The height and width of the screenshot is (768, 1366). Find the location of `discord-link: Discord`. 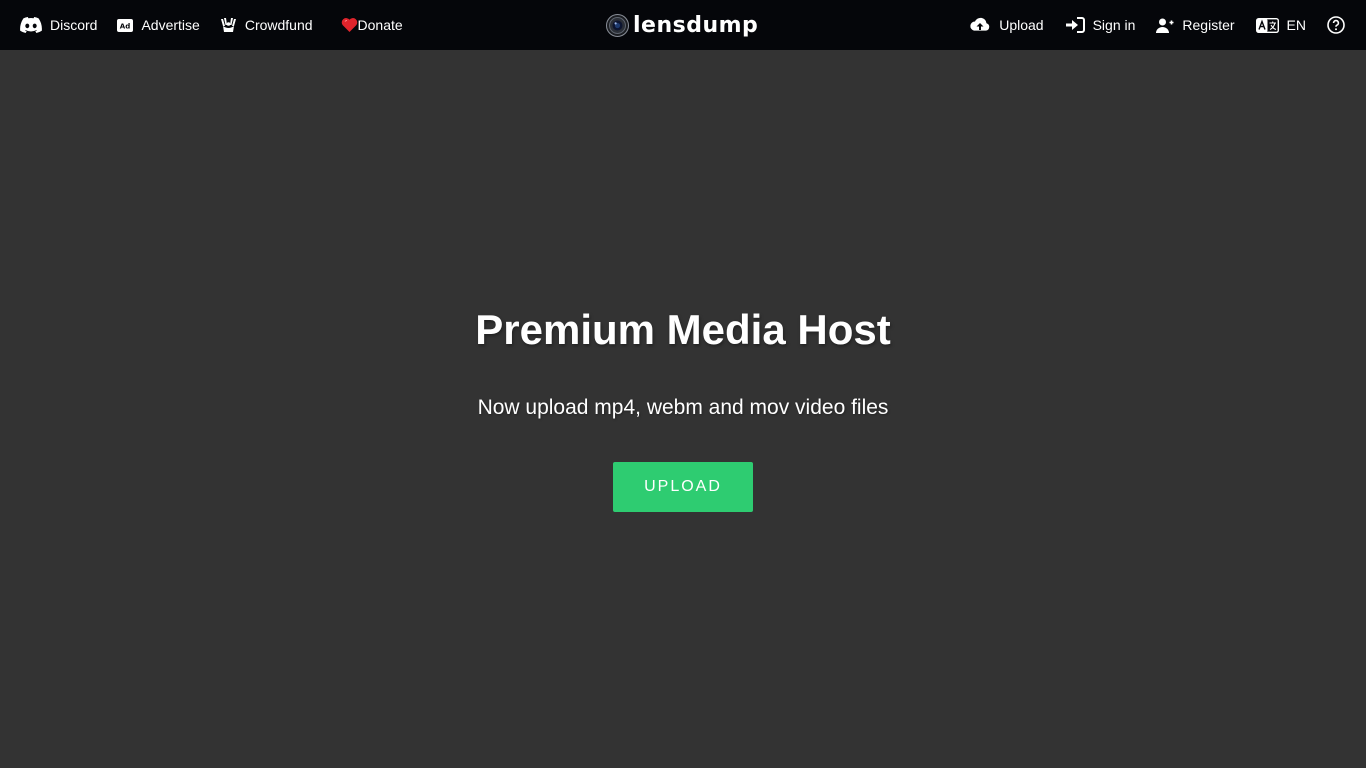

discord-link: Discord is located at coordinates (58, 25).